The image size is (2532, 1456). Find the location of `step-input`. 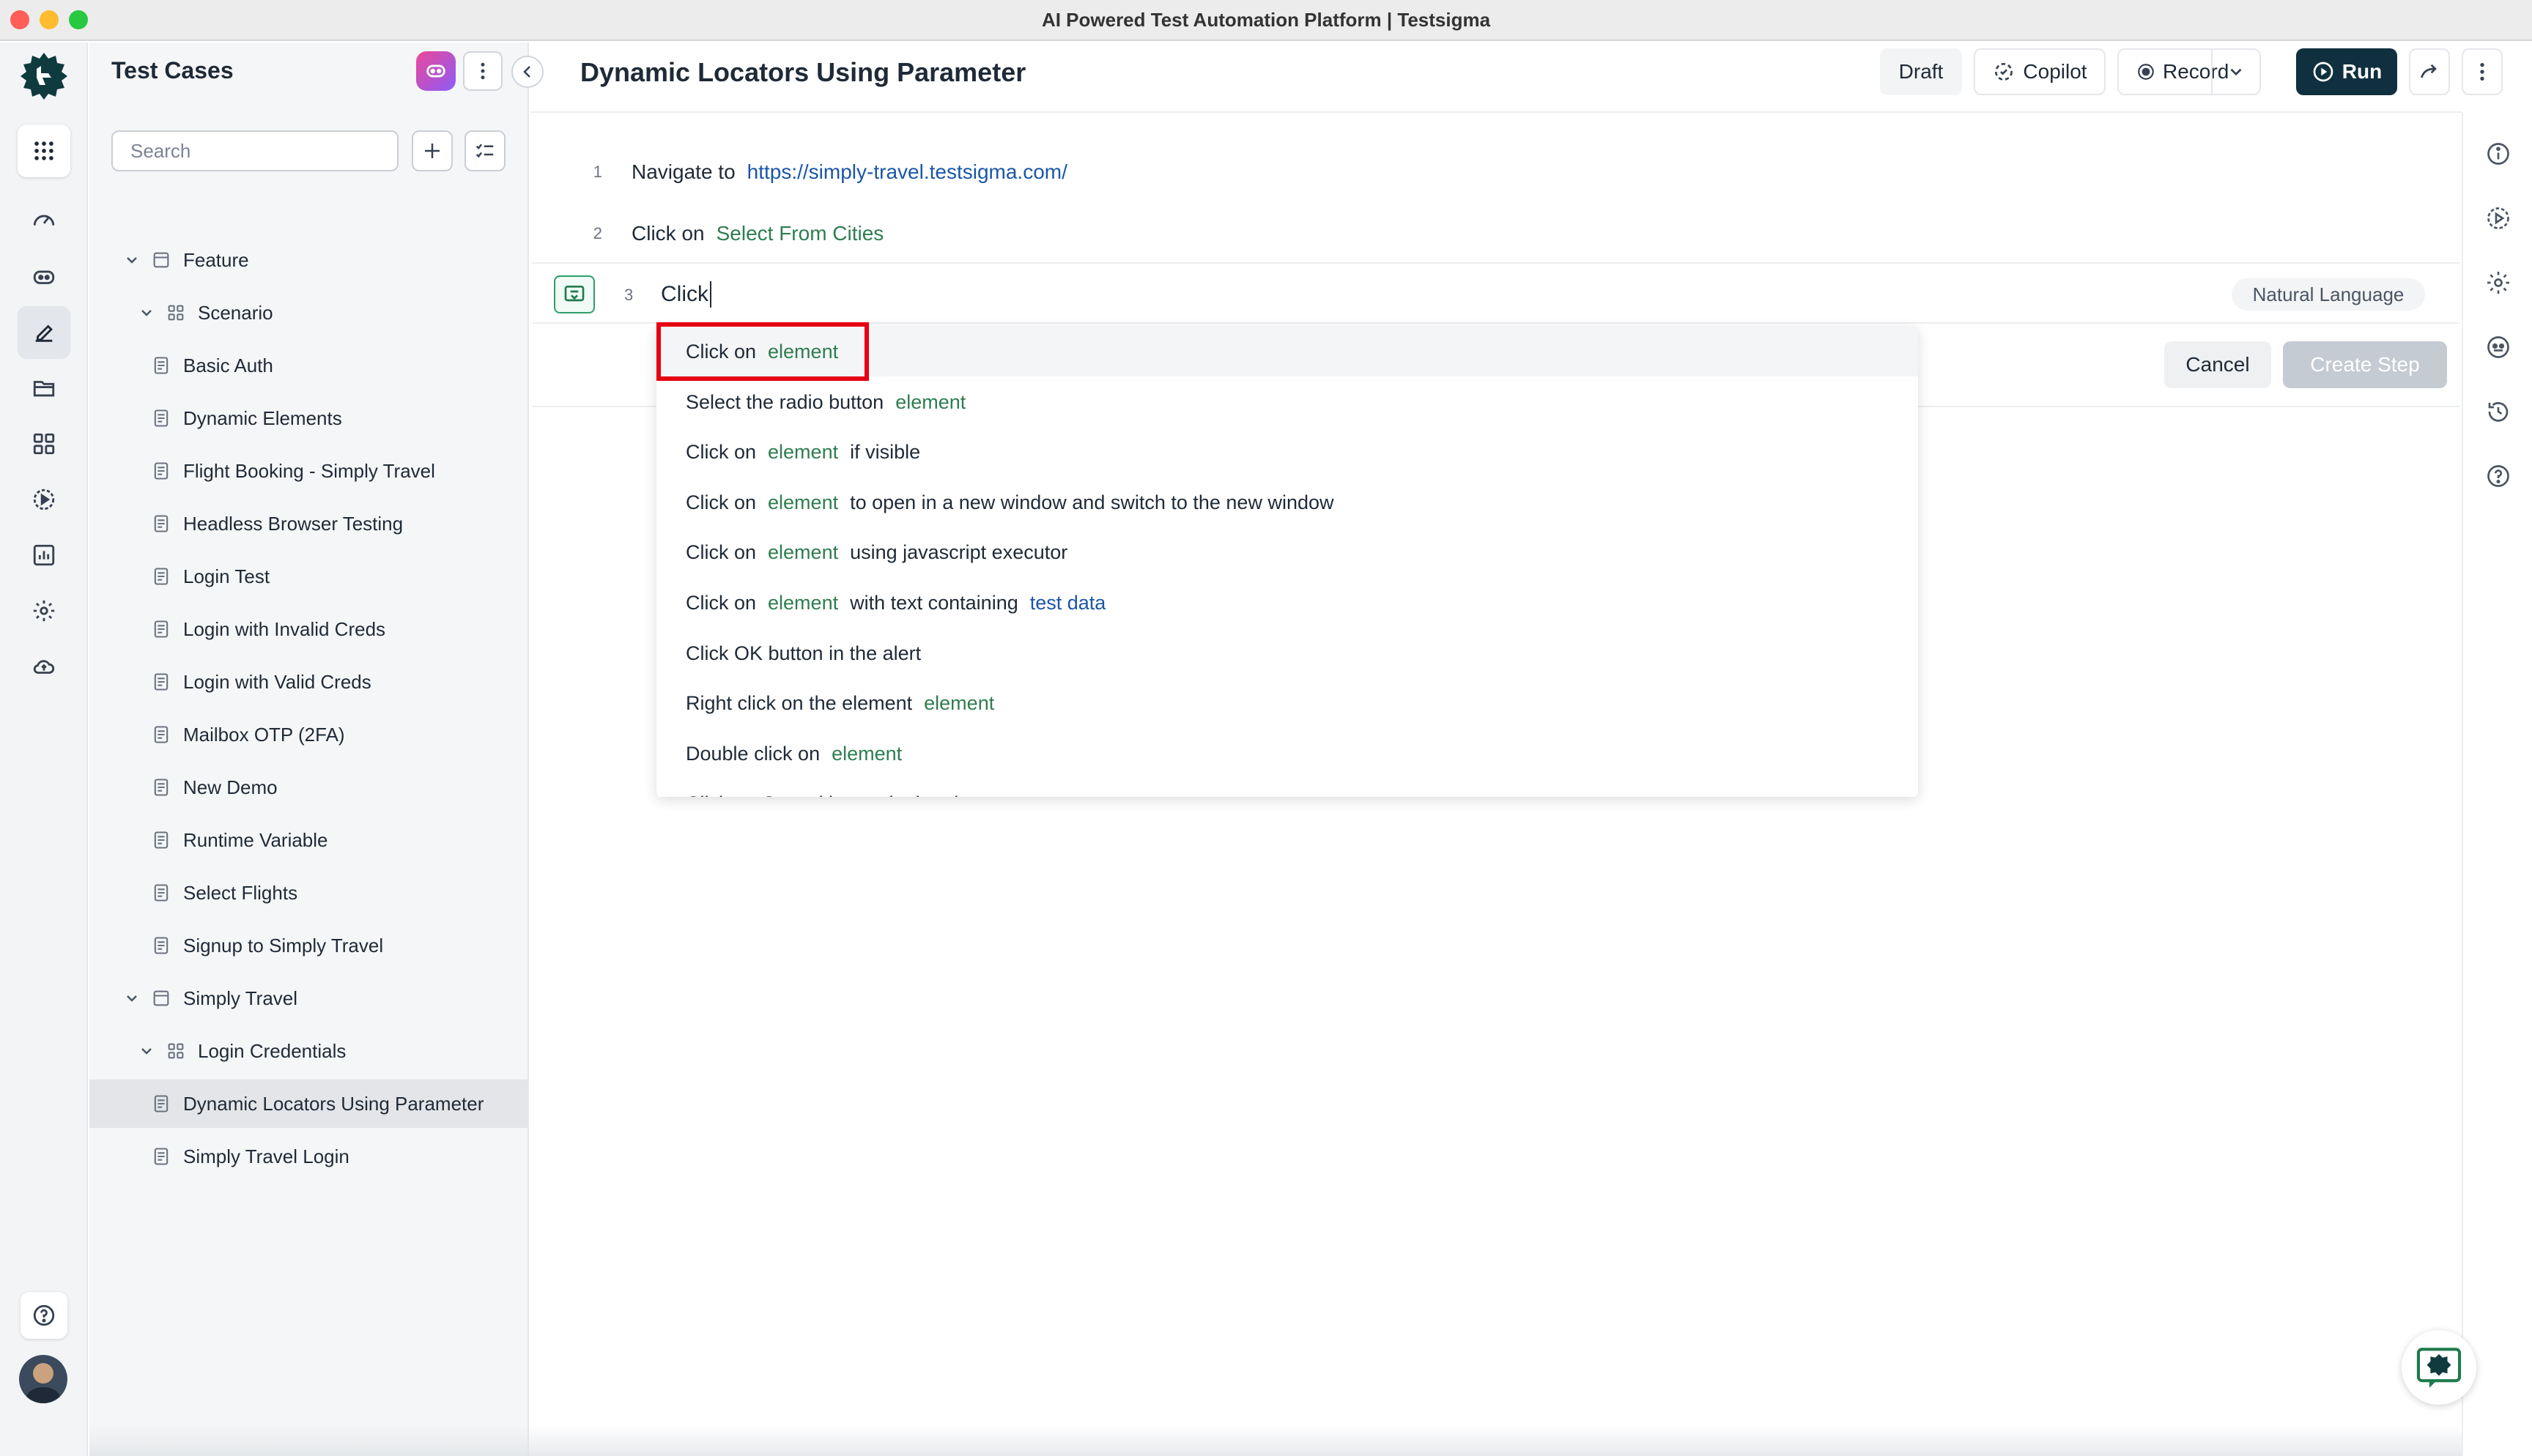

step-input is located at coordinates (1320, 294).